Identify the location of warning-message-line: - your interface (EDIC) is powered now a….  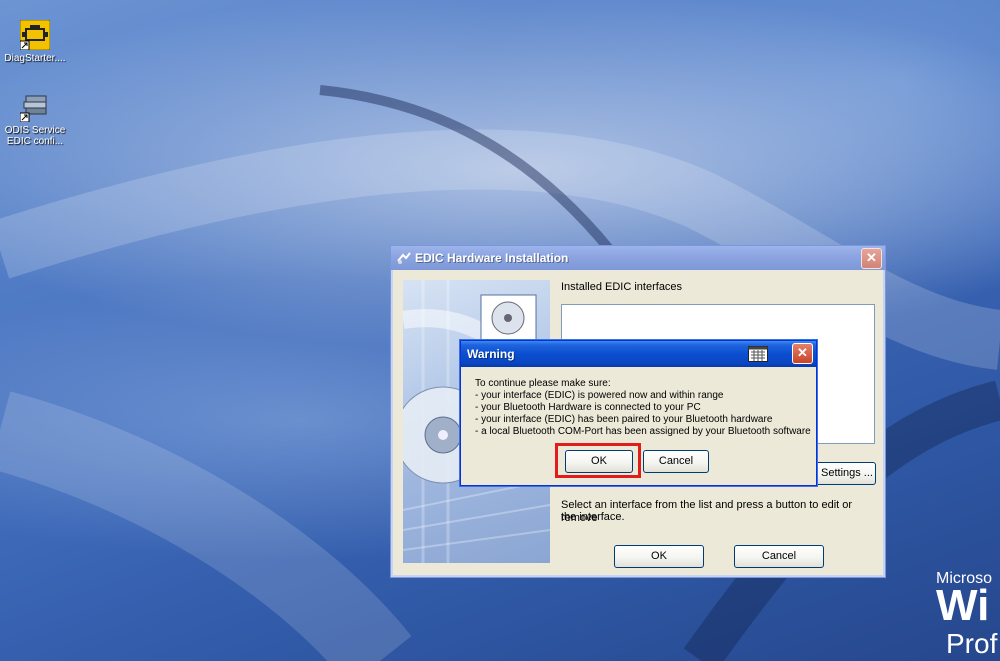
(599, 395).